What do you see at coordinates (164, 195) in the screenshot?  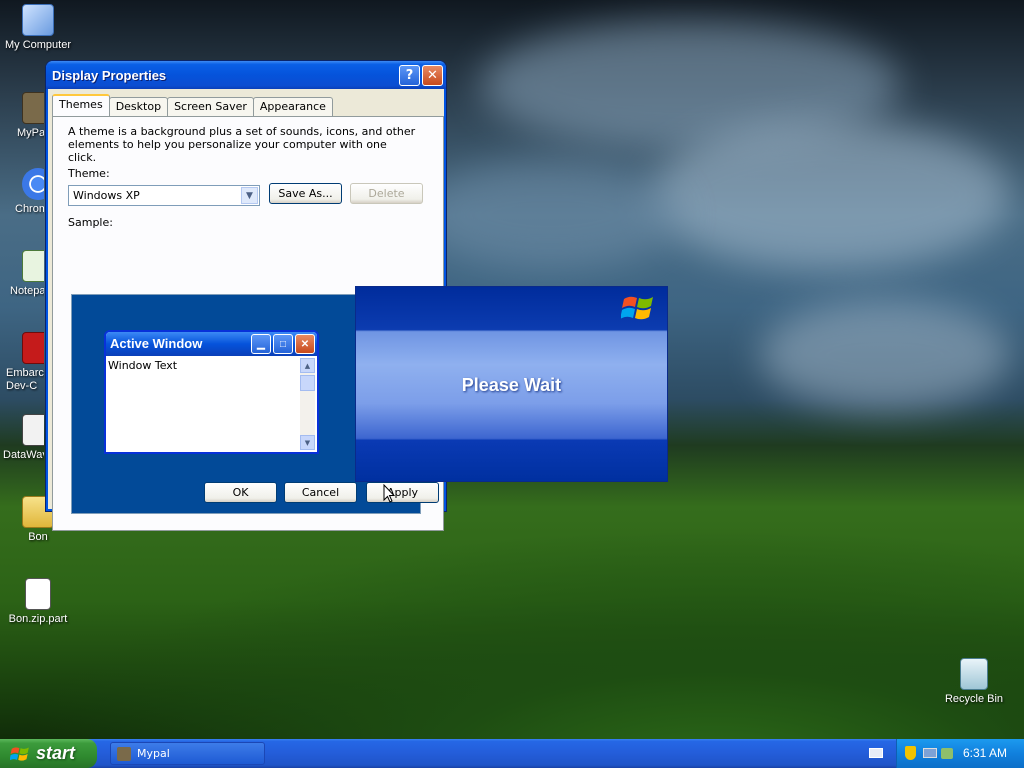 I see `theme-dropdown: Windows XP ▼` at bounding box center [164, 195].